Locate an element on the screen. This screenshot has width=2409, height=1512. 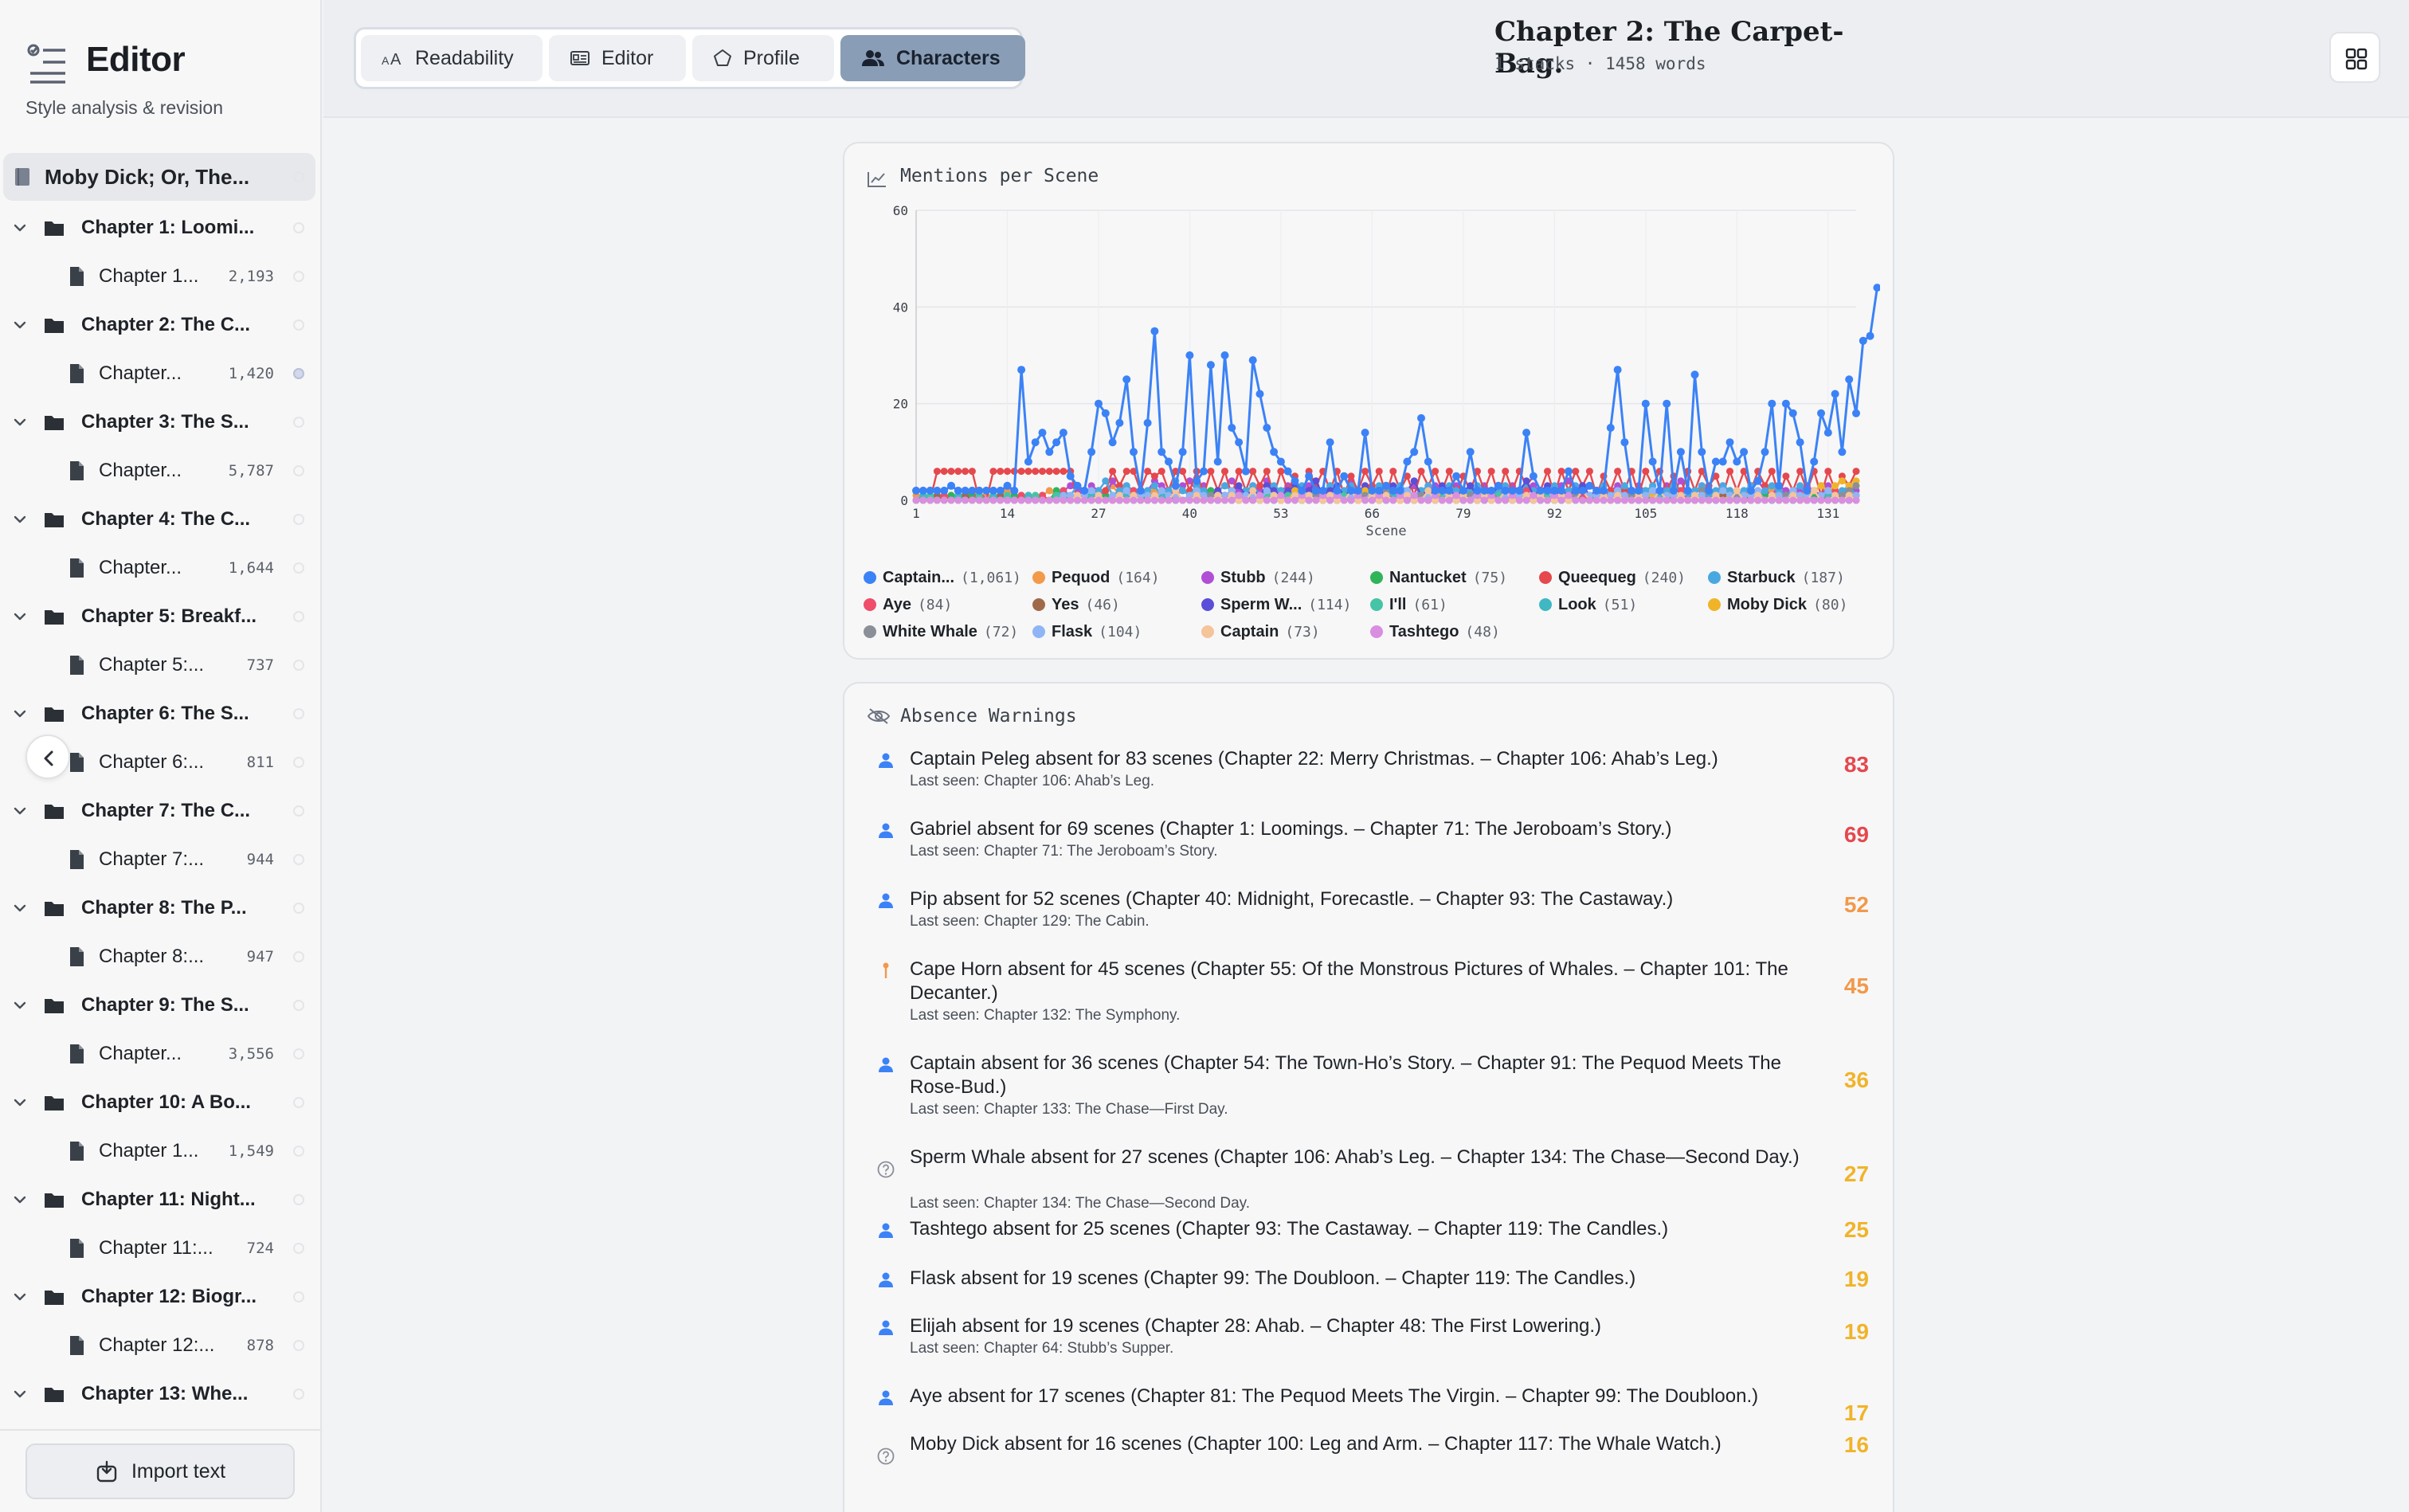
tree-scene-2: Chapter... 1,420 is located at coordinates (159, 374).